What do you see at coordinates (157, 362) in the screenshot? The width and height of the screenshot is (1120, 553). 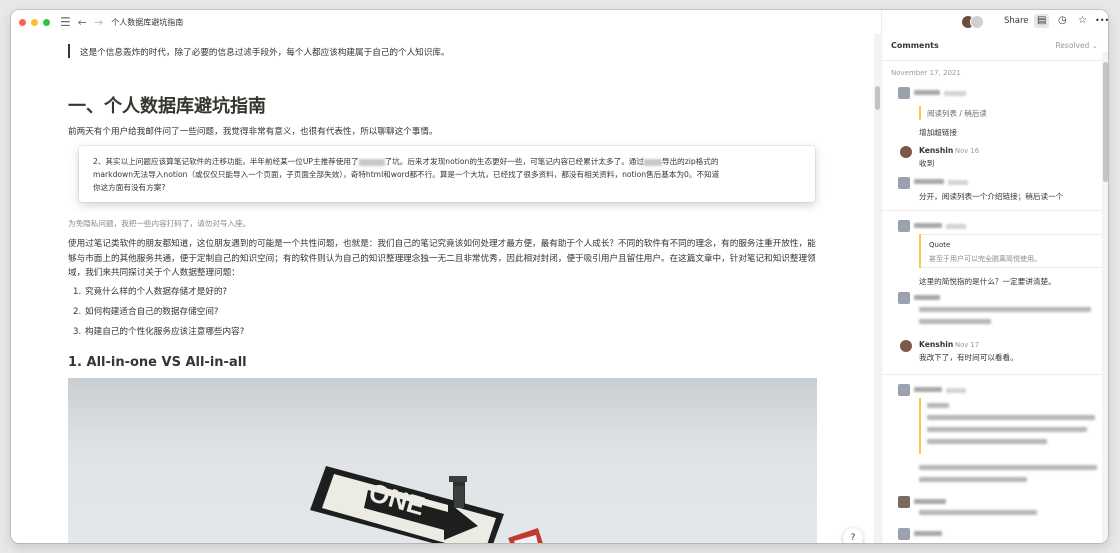 I see `page-heading-2: 1. All-in-one VS All-in-all` at bounding box center [157, 362].